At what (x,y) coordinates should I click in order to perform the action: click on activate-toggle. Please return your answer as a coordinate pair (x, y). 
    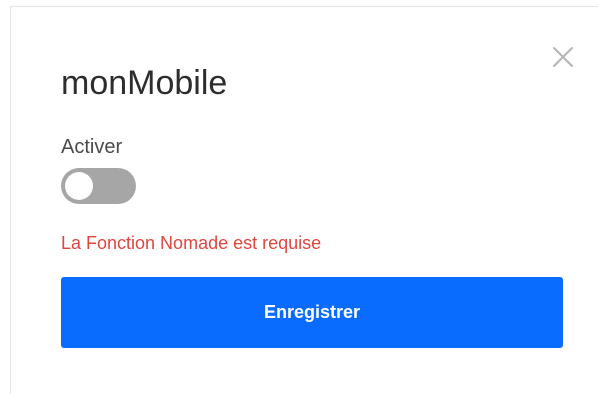
    Looking at the image, I should click on (98, 186).